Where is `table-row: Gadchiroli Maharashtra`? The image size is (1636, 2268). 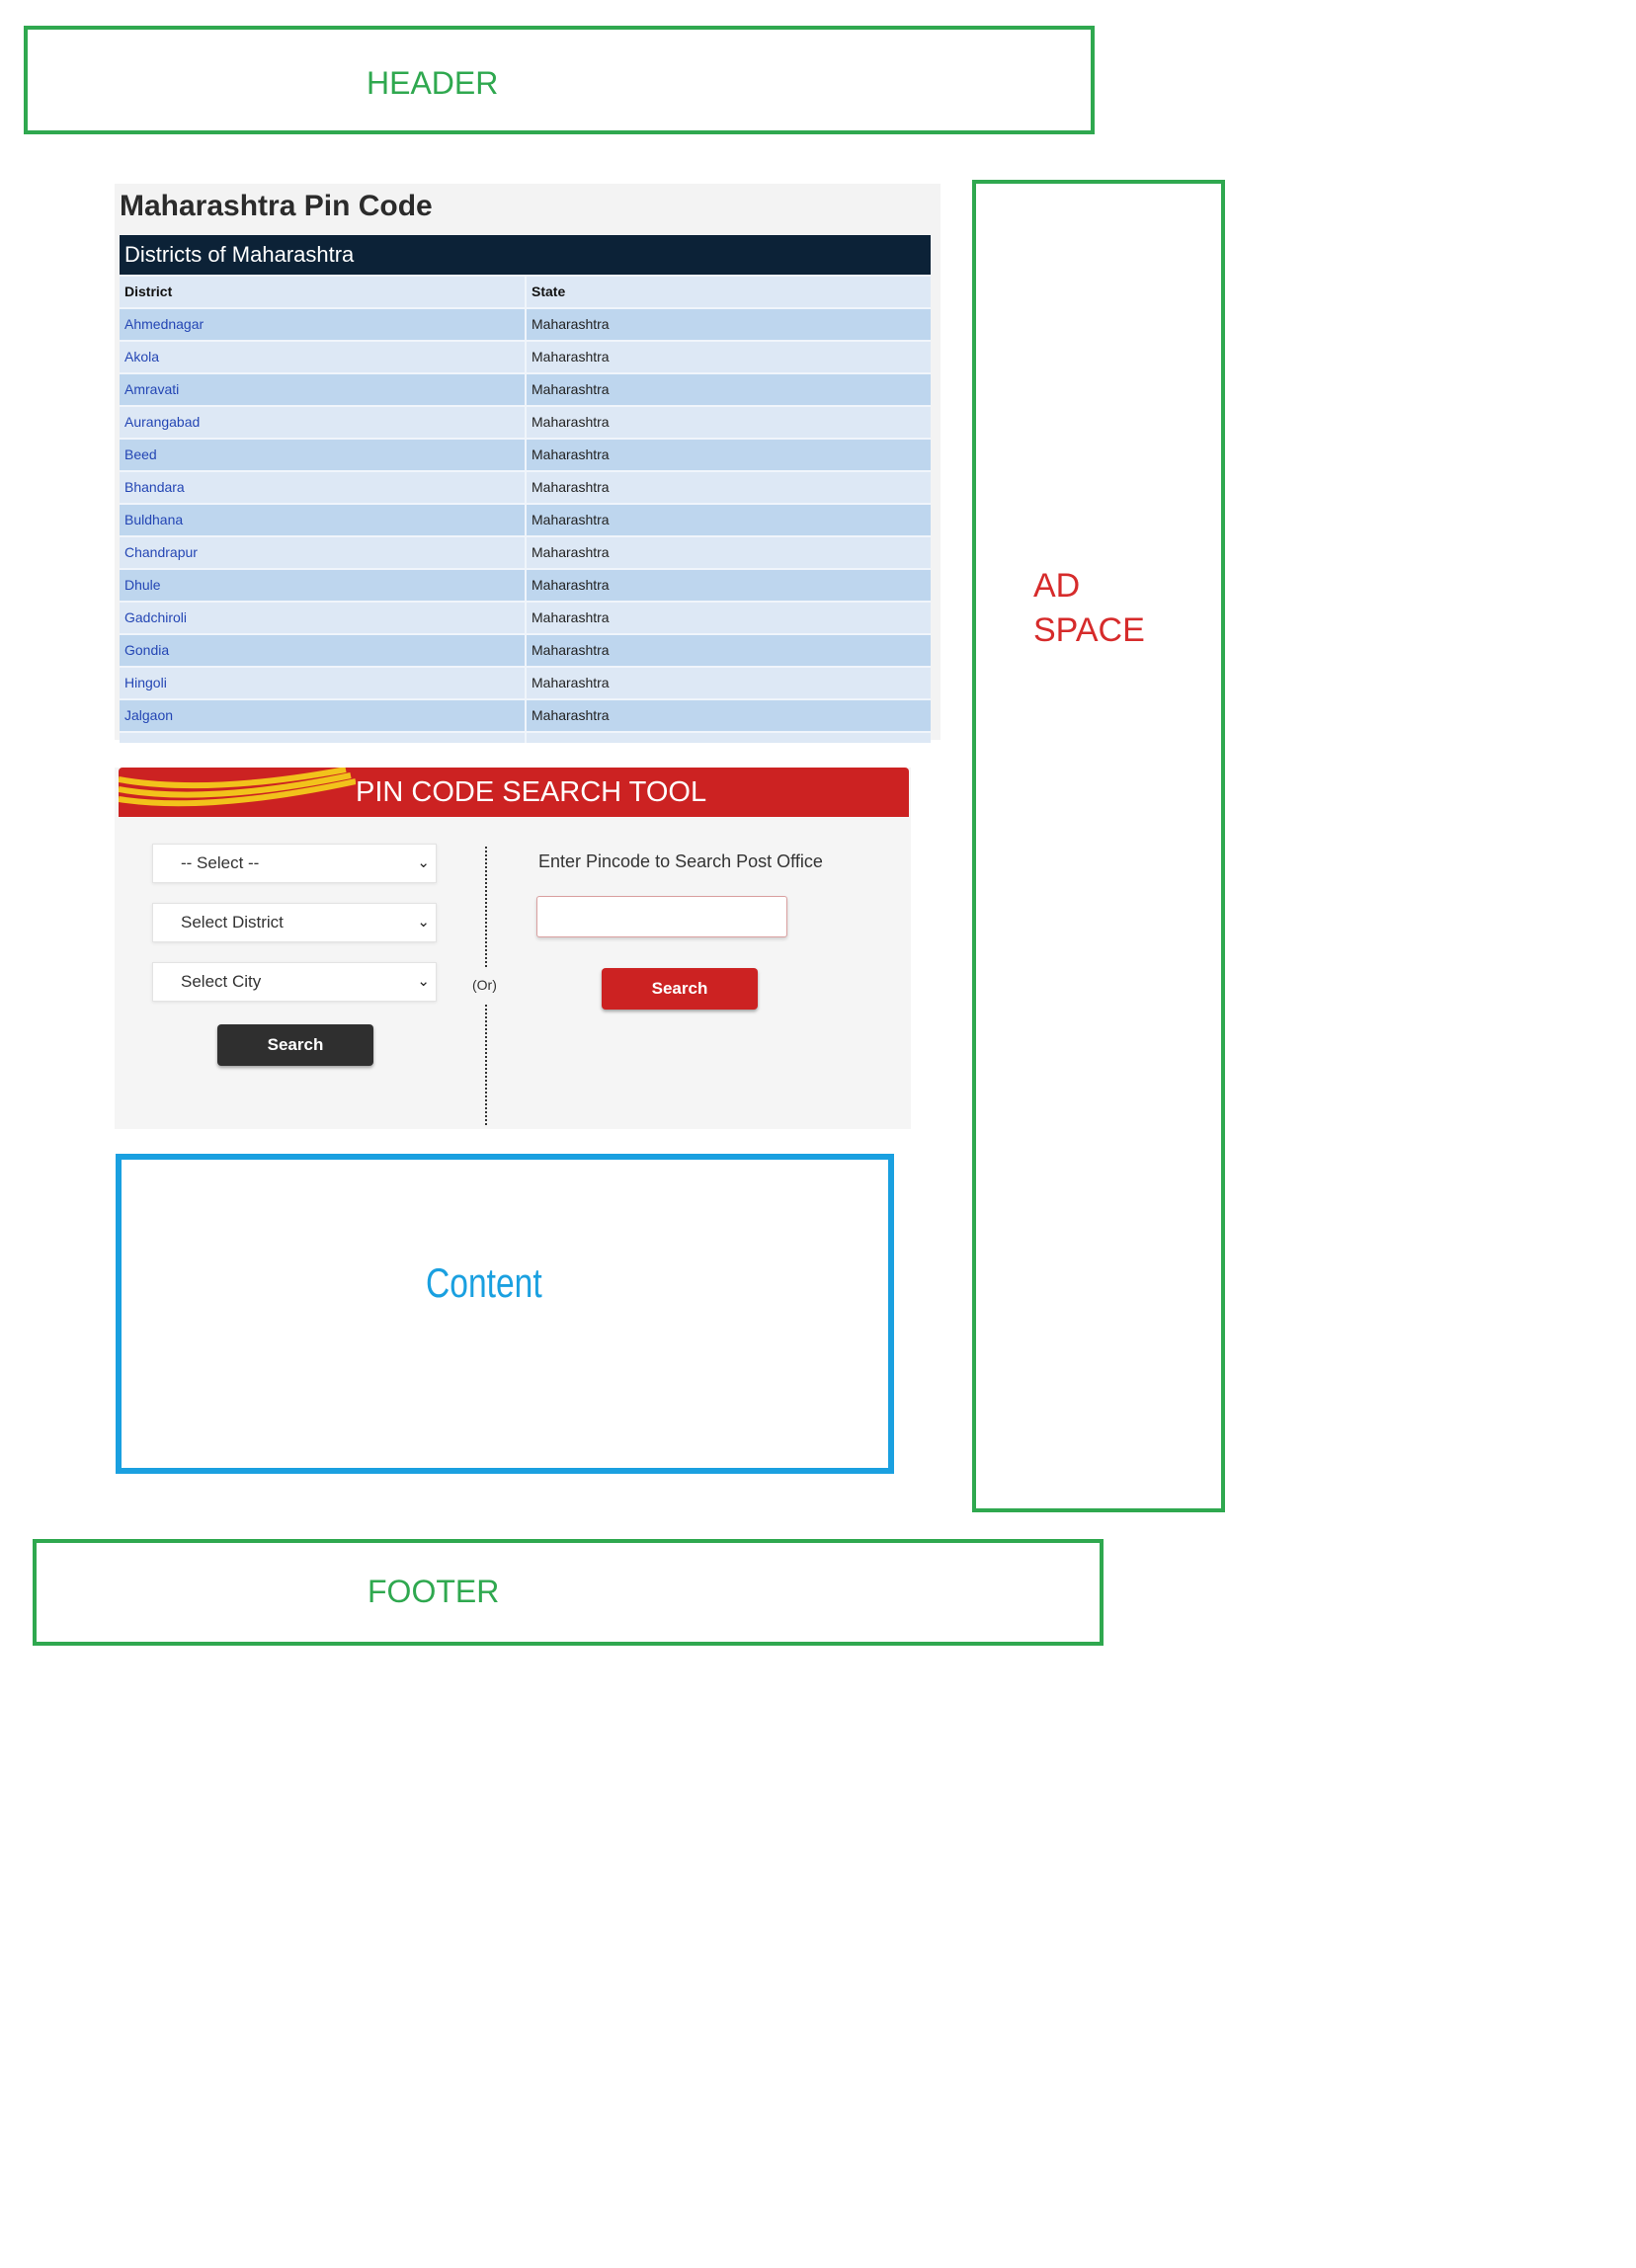 table-row: Gadchiroli Maharashtra is located at coordinates (525, 617).